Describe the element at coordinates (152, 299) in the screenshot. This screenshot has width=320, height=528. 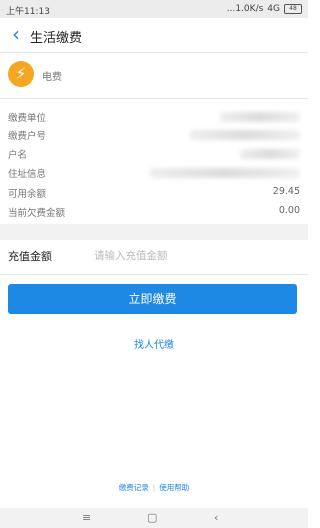
I see `pay-now-button: 立即缴费` at that location.